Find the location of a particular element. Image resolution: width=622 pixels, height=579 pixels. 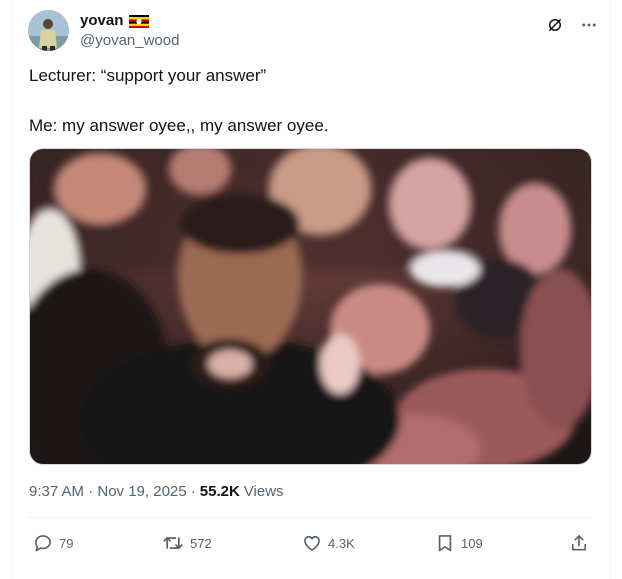

like-button: 4.3K is located at coordinates (328, 543).